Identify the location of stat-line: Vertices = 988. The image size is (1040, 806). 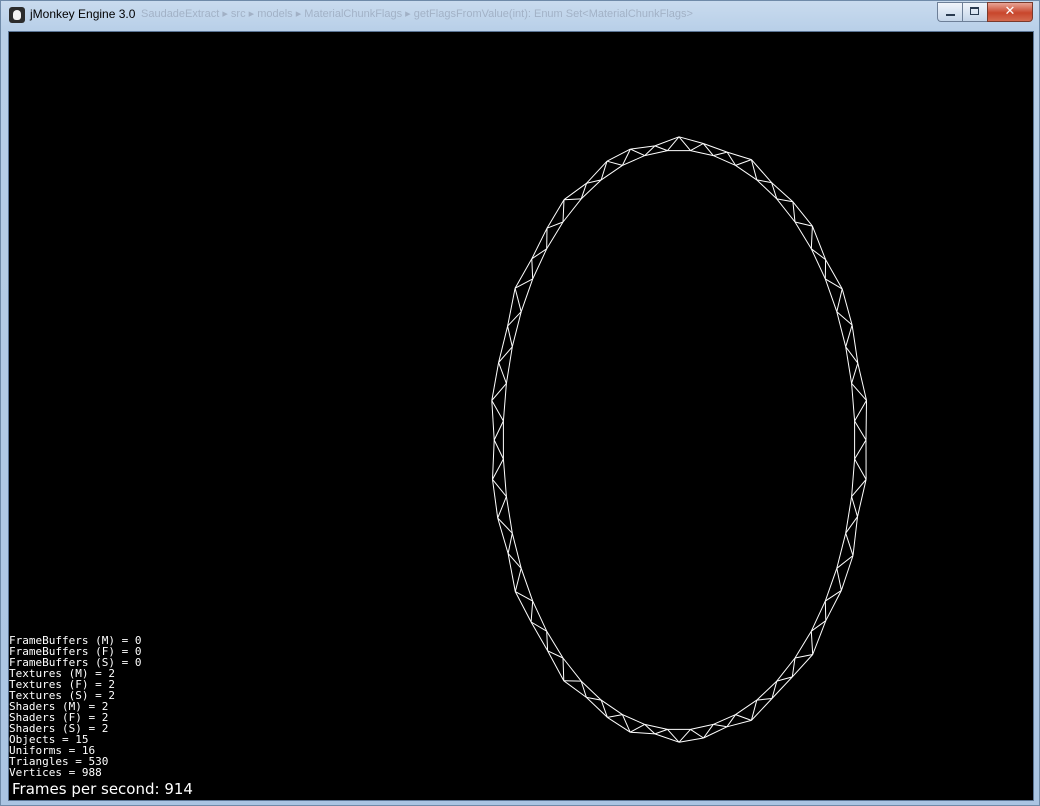
(55, 772).